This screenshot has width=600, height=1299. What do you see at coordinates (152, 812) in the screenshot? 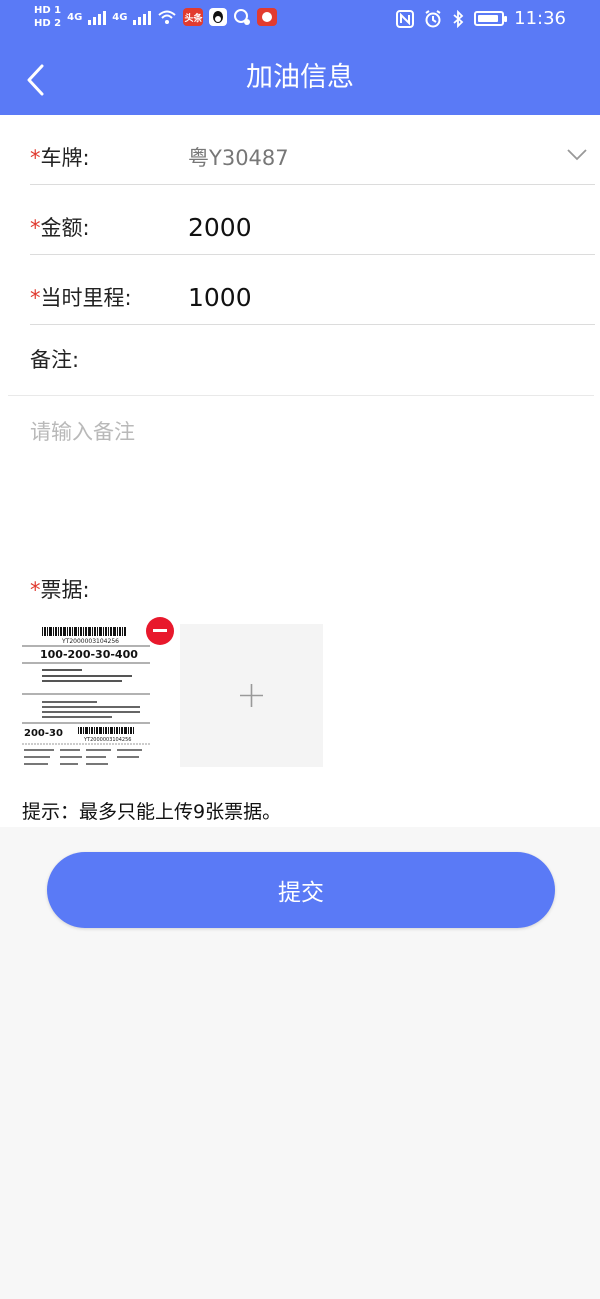
I see `upload-hint: 提示：最多只能上传9张票据。` at bounding box center [152, 812].